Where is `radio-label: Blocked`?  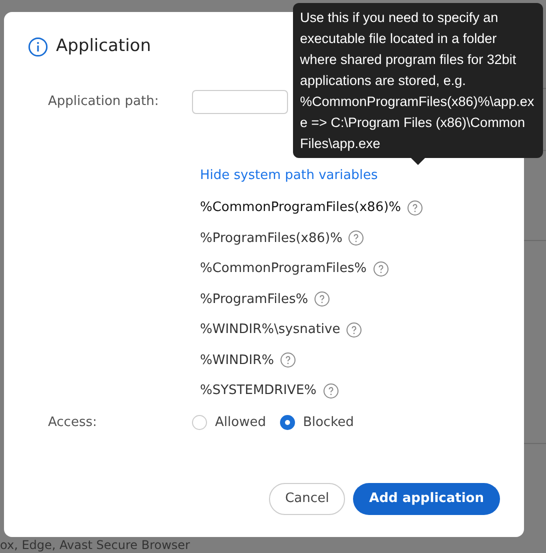 radio-label: Blocked is located at coordinates (328, 423).